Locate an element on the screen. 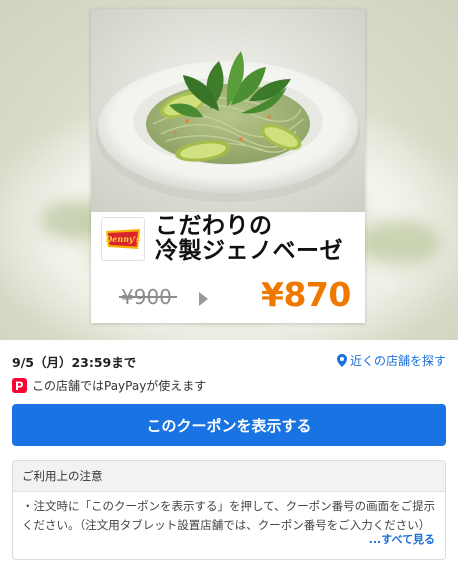  show-coupon-button: このクーポンを表示する is located at coordinates (229, 425).